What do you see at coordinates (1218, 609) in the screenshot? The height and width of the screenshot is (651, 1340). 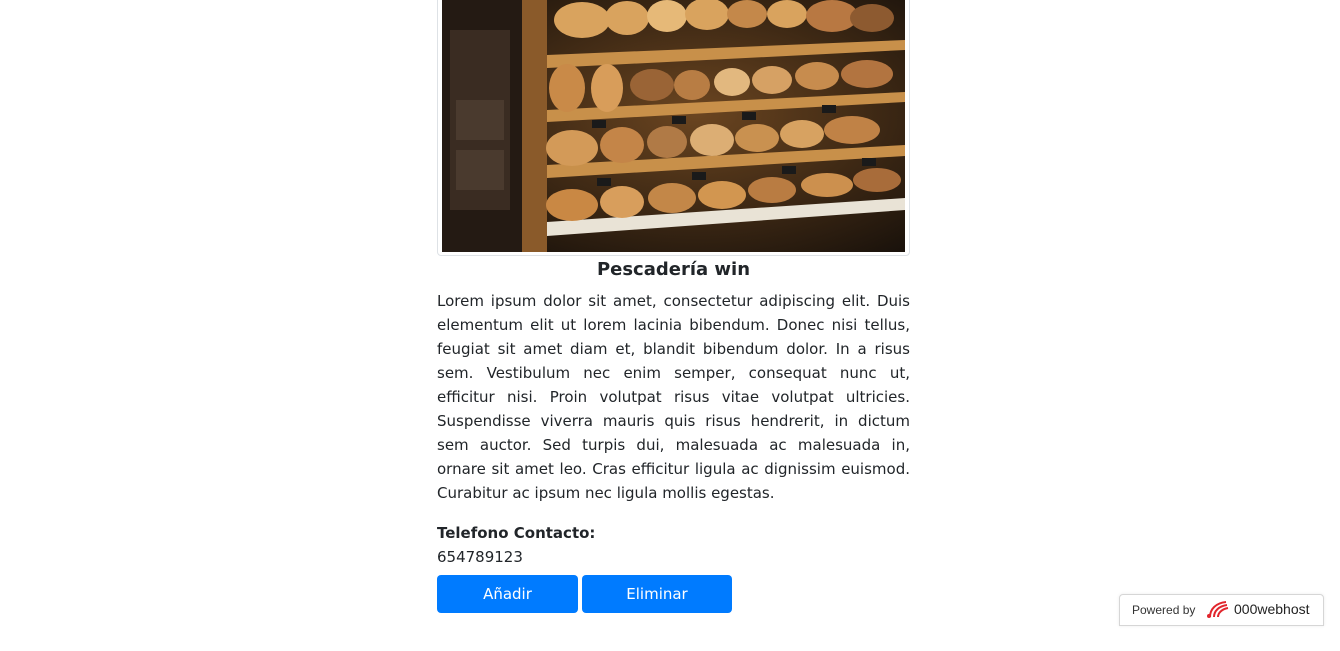 I see `000webhost-logo-icon` at bounding box center [1218, 609].